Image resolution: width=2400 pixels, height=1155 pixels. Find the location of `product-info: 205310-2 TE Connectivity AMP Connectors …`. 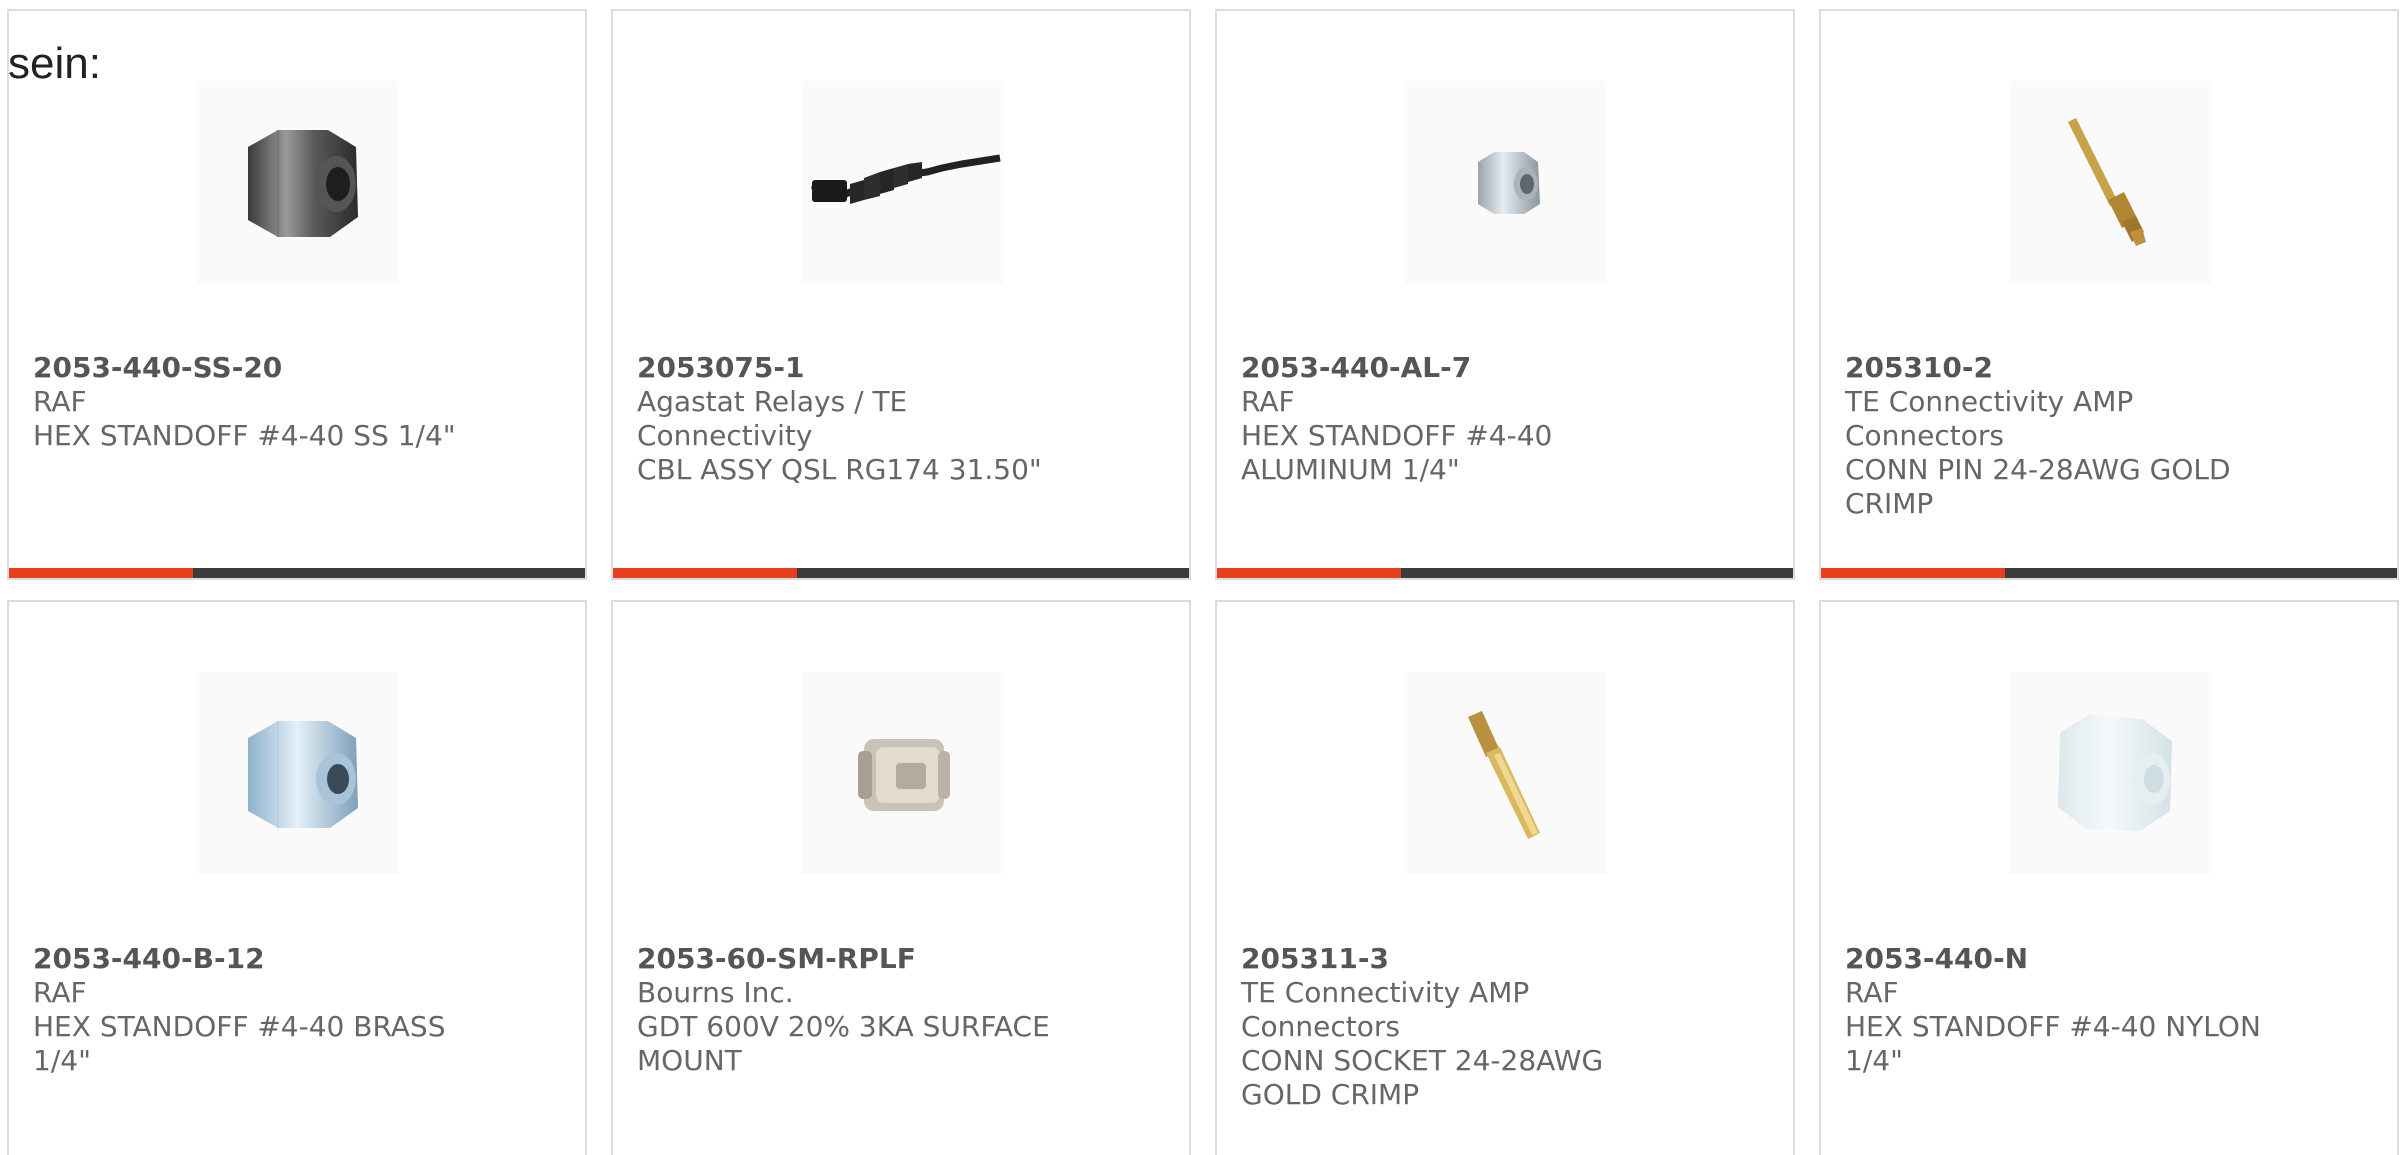

product-info: 205310-2 TE Connectivity AMP Connectors … is located at coordinates (2065, 436).